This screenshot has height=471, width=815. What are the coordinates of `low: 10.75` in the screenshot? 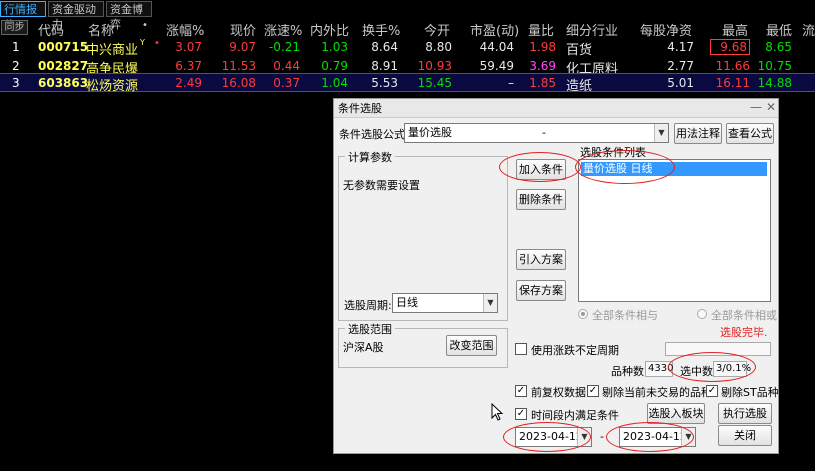 It's located at (774, 66).